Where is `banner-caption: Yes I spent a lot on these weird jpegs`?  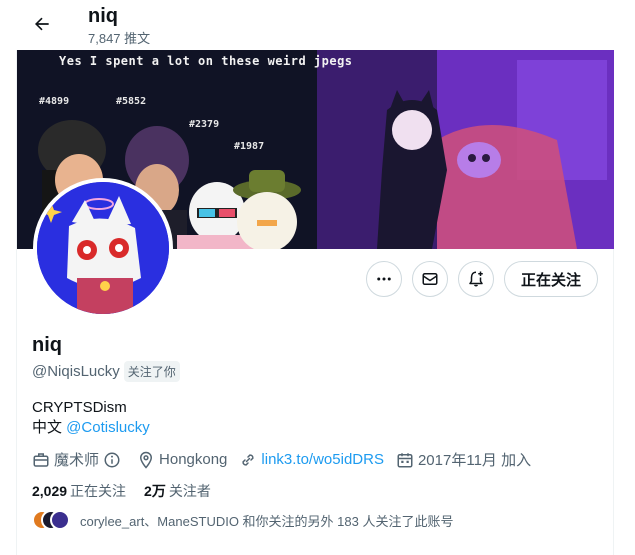
banner-caption: Yes I spent a lot on these weird jpegs is located at coordinates (206, 61).